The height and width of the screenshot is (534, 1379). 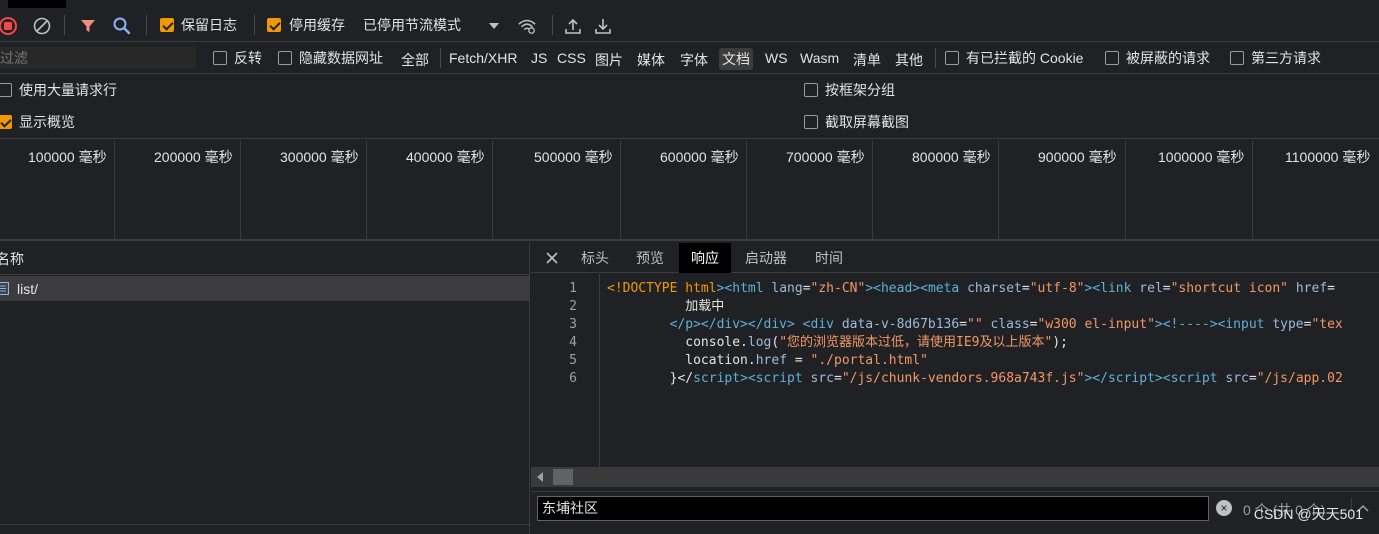 What do you see at coordinates (527, 26) in the screenshot?
I see `network-conditions-icon` at bounding box center [527, 26].